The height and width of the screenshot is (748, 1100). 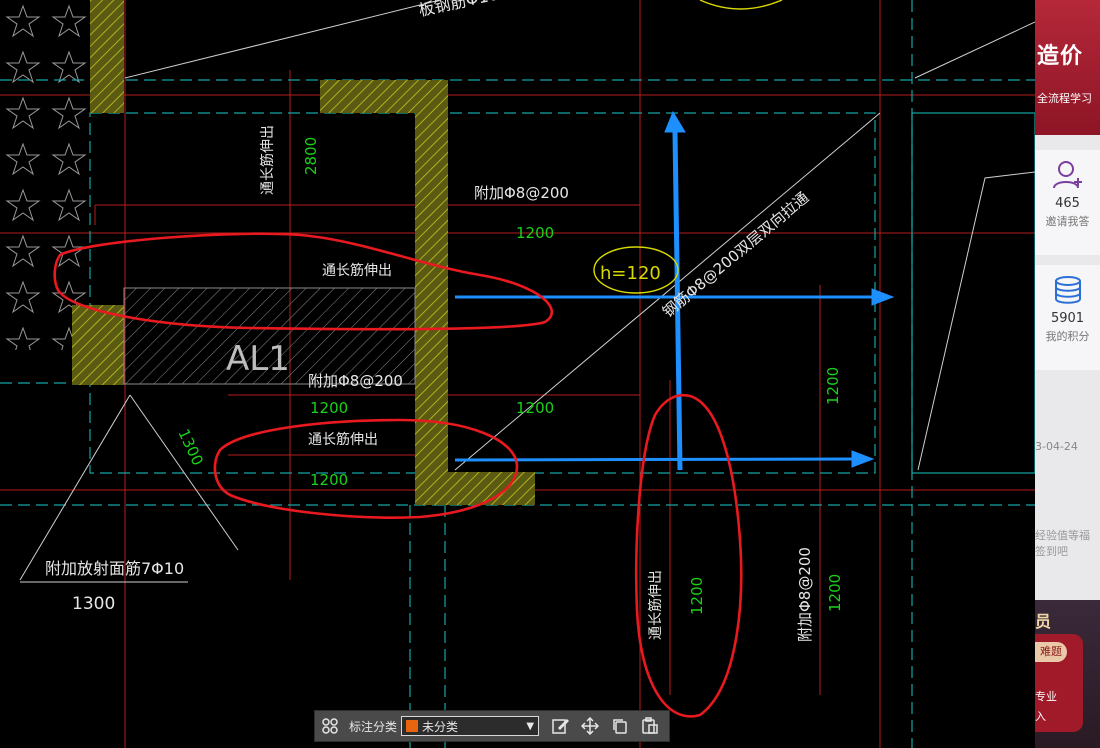 I want to click on label-diag-rebar: 钢筋Φ8@200双层双向拉通, so click(x=735, y=254).